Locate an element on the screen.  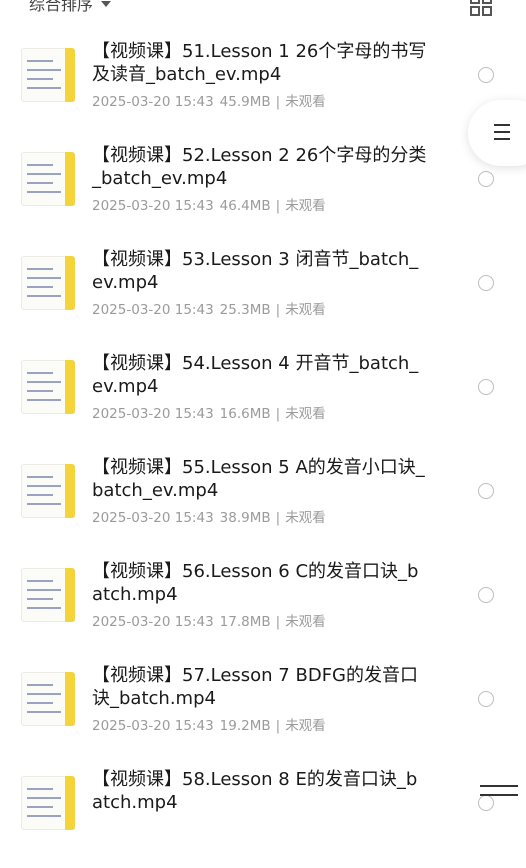
file-title: 【视频课】53.Lesson 3 闭音节_batch_ev.mp4 is located at coordinates (255, 271).